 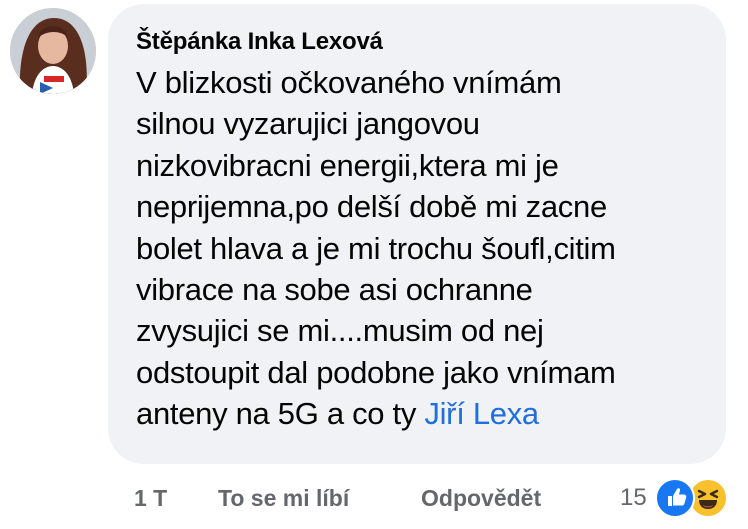 I want to click on comment-line-last: anteny na 5G a co ty Jiří Lexa, so click(x=418, y=413).